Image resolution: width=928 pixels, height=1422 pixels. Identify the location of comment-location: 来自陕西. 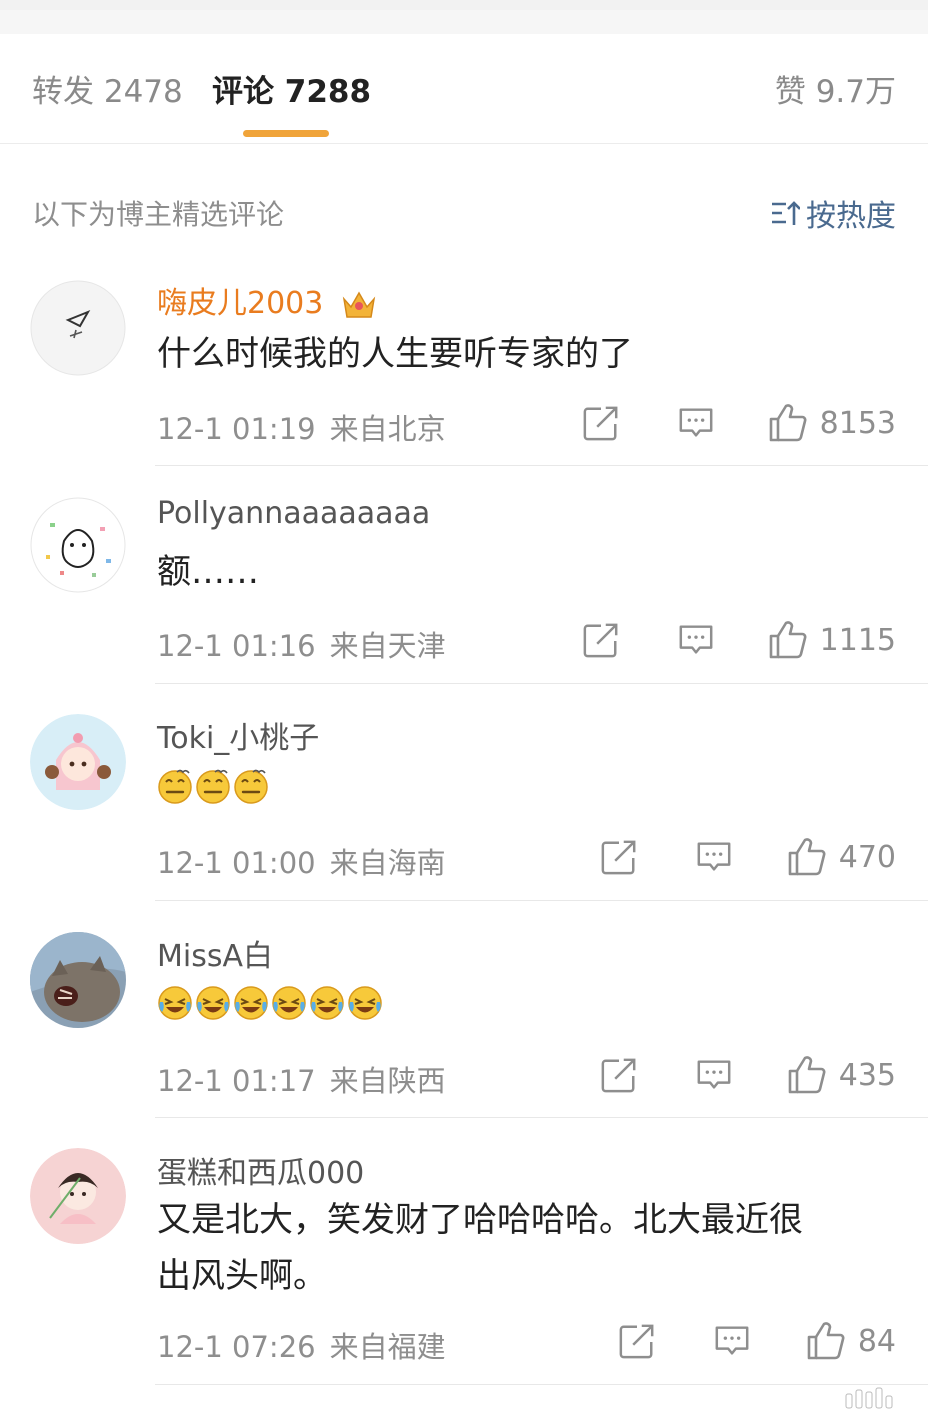
(387, 1081).